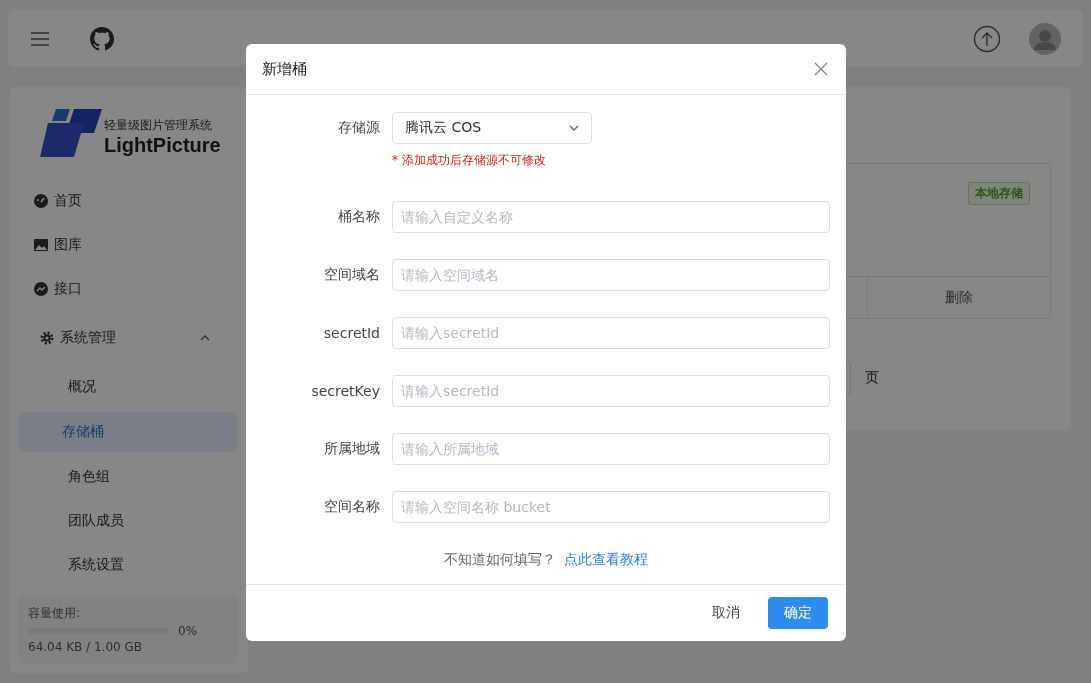 Image resolution: width=1091 pixels, height=683 pixels. What do you see at coordinates (469, 160) in the screenshot?
I see `source-note: * 添加成功后存储源不可修改` at bounding box center [469, 160].